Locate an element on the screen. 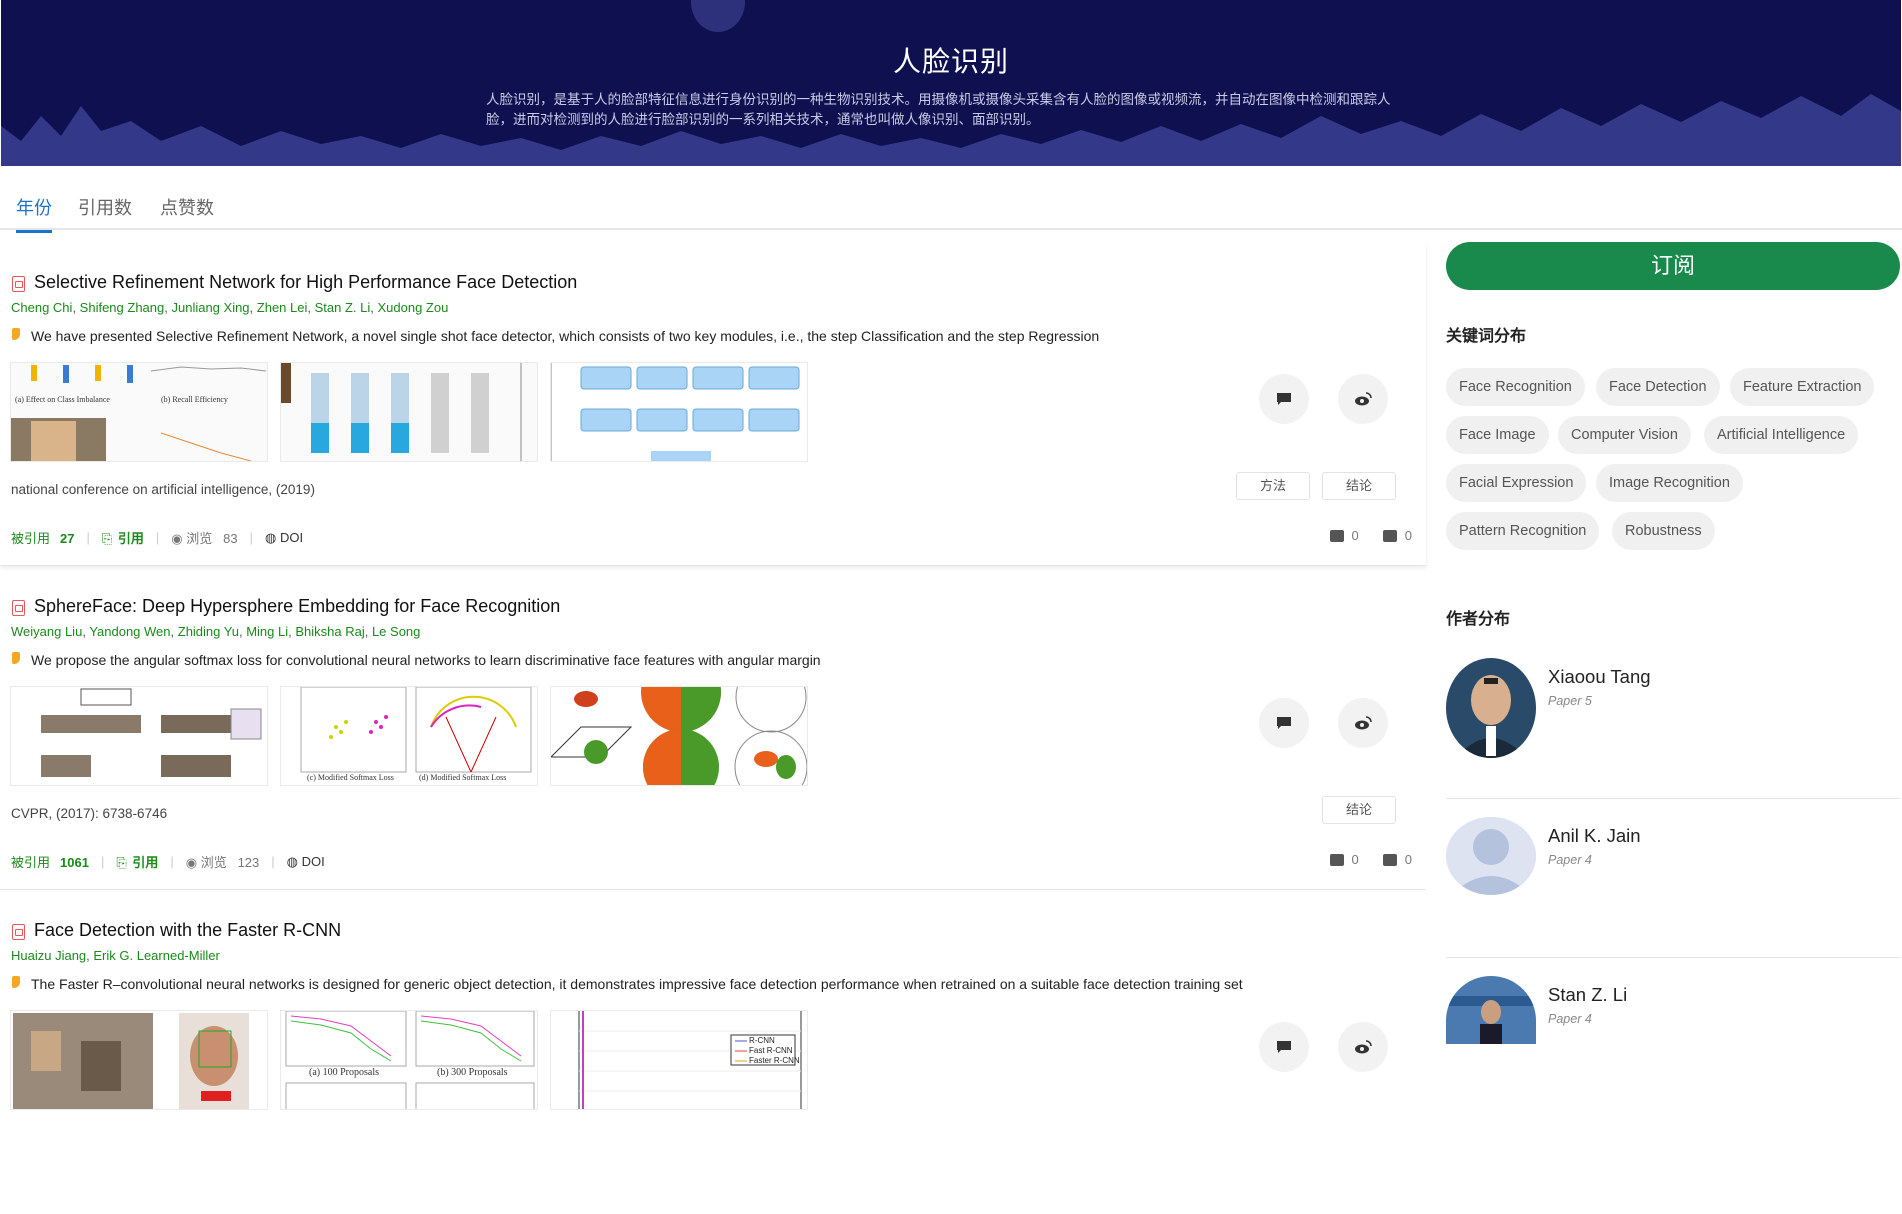 Image resolution: width=1902 pixels, height=1214 pixels. figure-caption: (b) 300 Proposals is located at coordinates (472, 1072).